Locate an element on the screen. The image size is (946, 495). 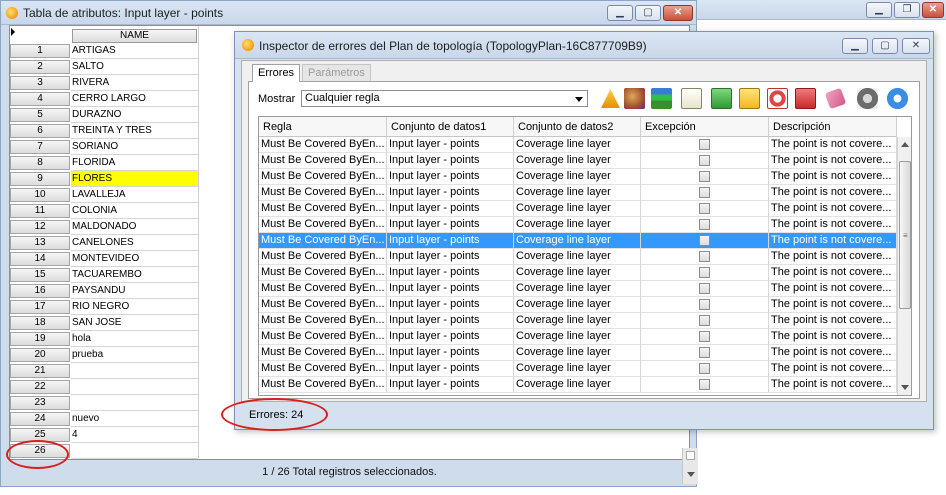
row-selector: 19 is located at coordinates (40, 339).